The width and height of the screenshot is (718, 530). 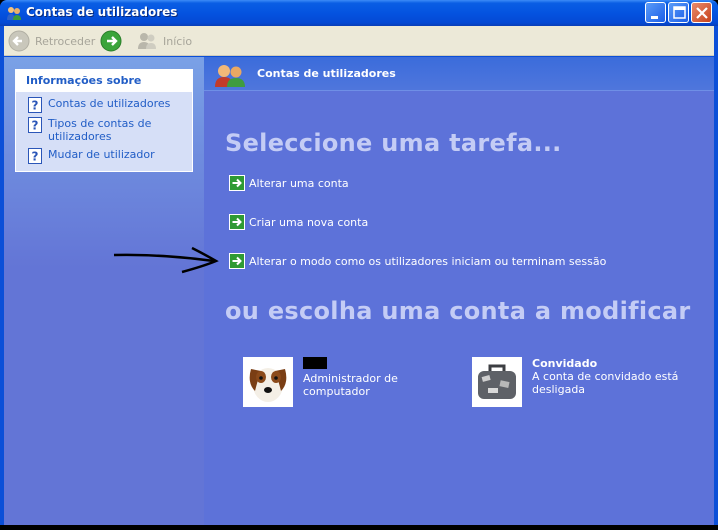 I want to click on home-button: Início, so click(x=164, y=41).